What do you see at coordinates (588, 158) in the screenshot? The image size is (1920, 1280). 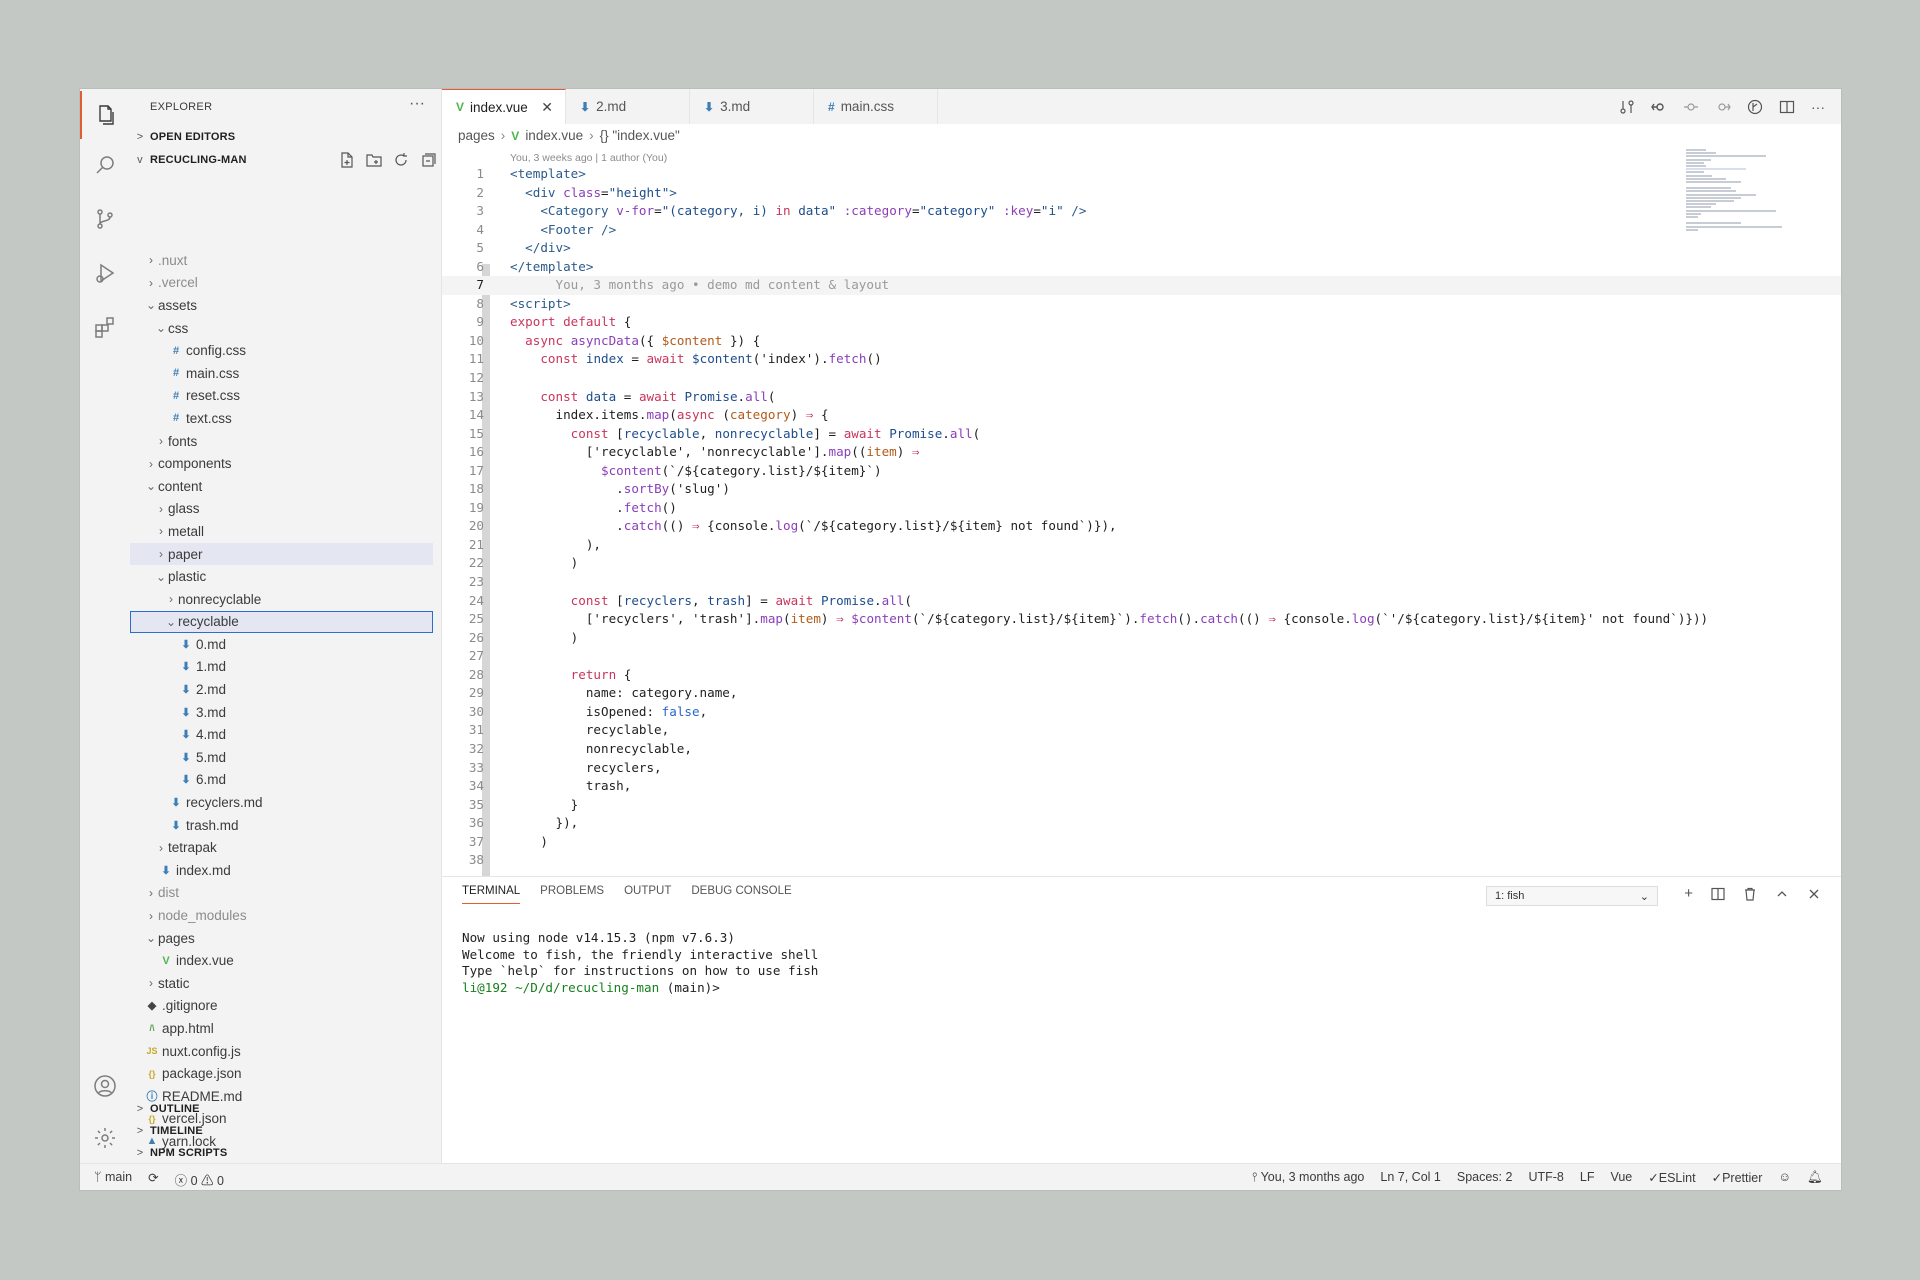 I see `codelens-blame: You, 3 weeks ago | 1 author (You)` at bounding box center [588, 158].